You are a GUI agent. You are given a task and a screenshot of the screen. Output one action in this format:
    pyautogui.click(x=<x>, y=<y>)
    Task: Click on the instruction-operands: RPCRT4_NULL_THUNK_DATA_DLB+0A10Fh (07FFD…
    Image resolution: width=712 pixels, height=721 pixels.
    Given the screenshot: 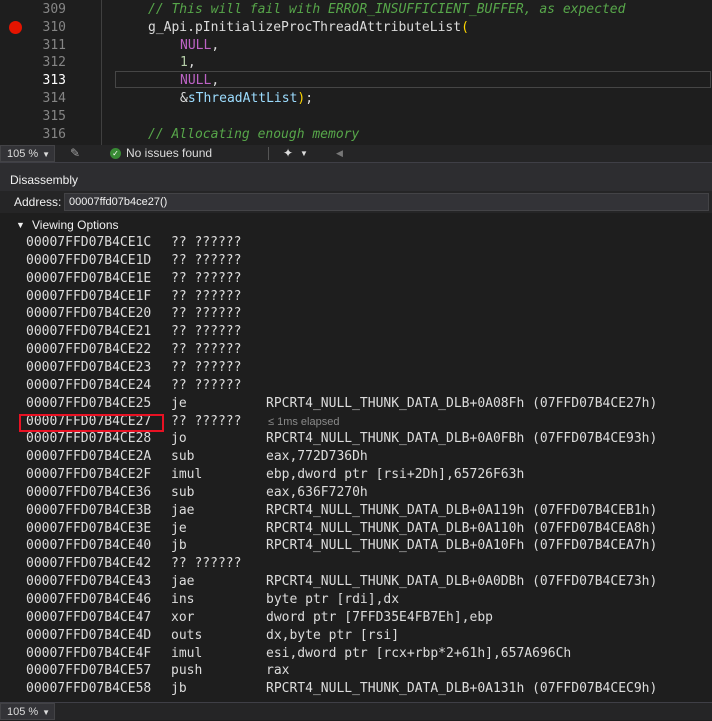 What is the action you would take?
    pyautogui.click(x=462, y=546)
    